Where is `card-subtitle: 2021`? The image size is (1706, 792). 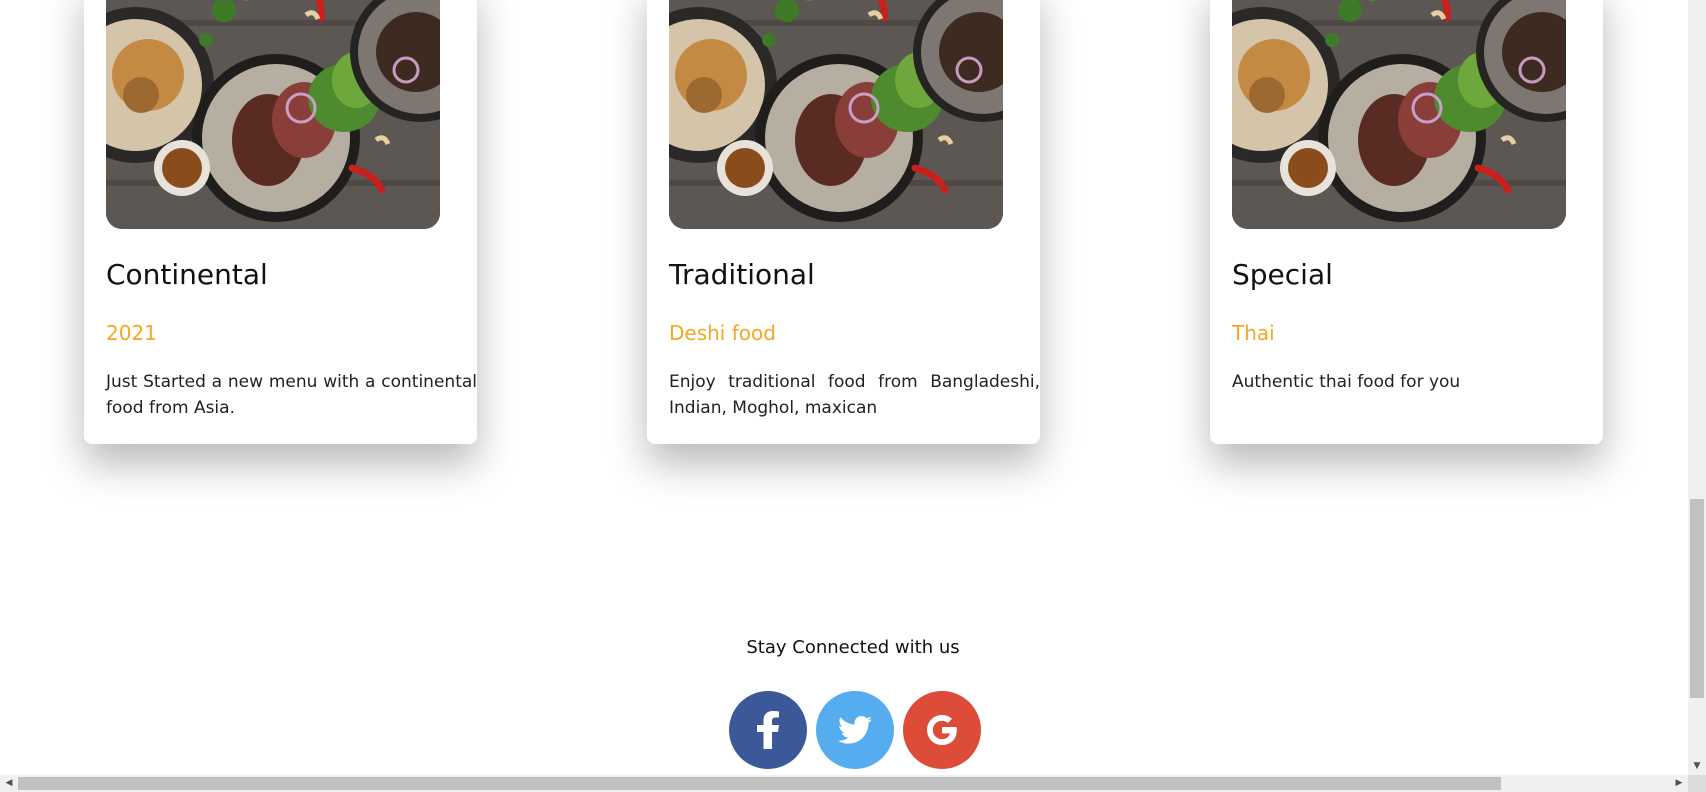
card-subtitle: 2021 is located at coordinates (131, 333).